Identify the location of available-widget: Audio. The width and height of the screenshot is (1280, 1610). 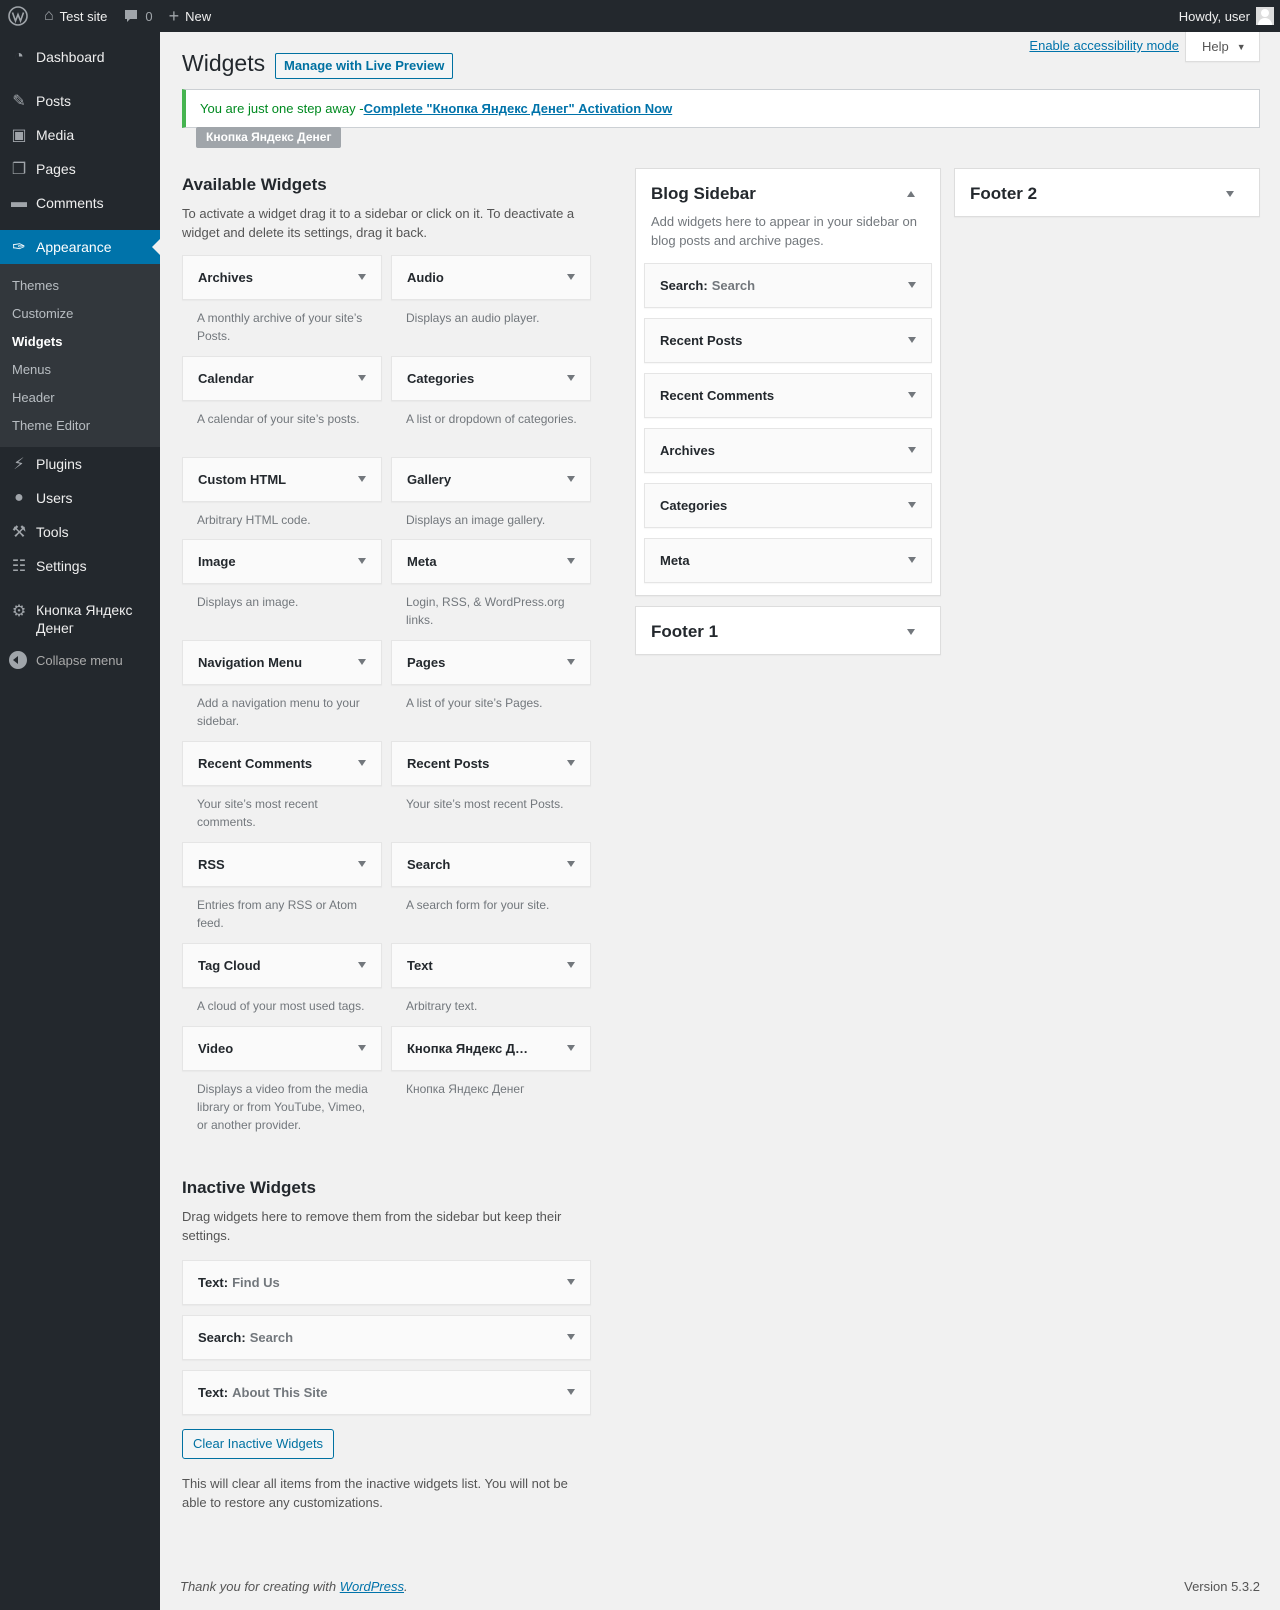
(491, 277).